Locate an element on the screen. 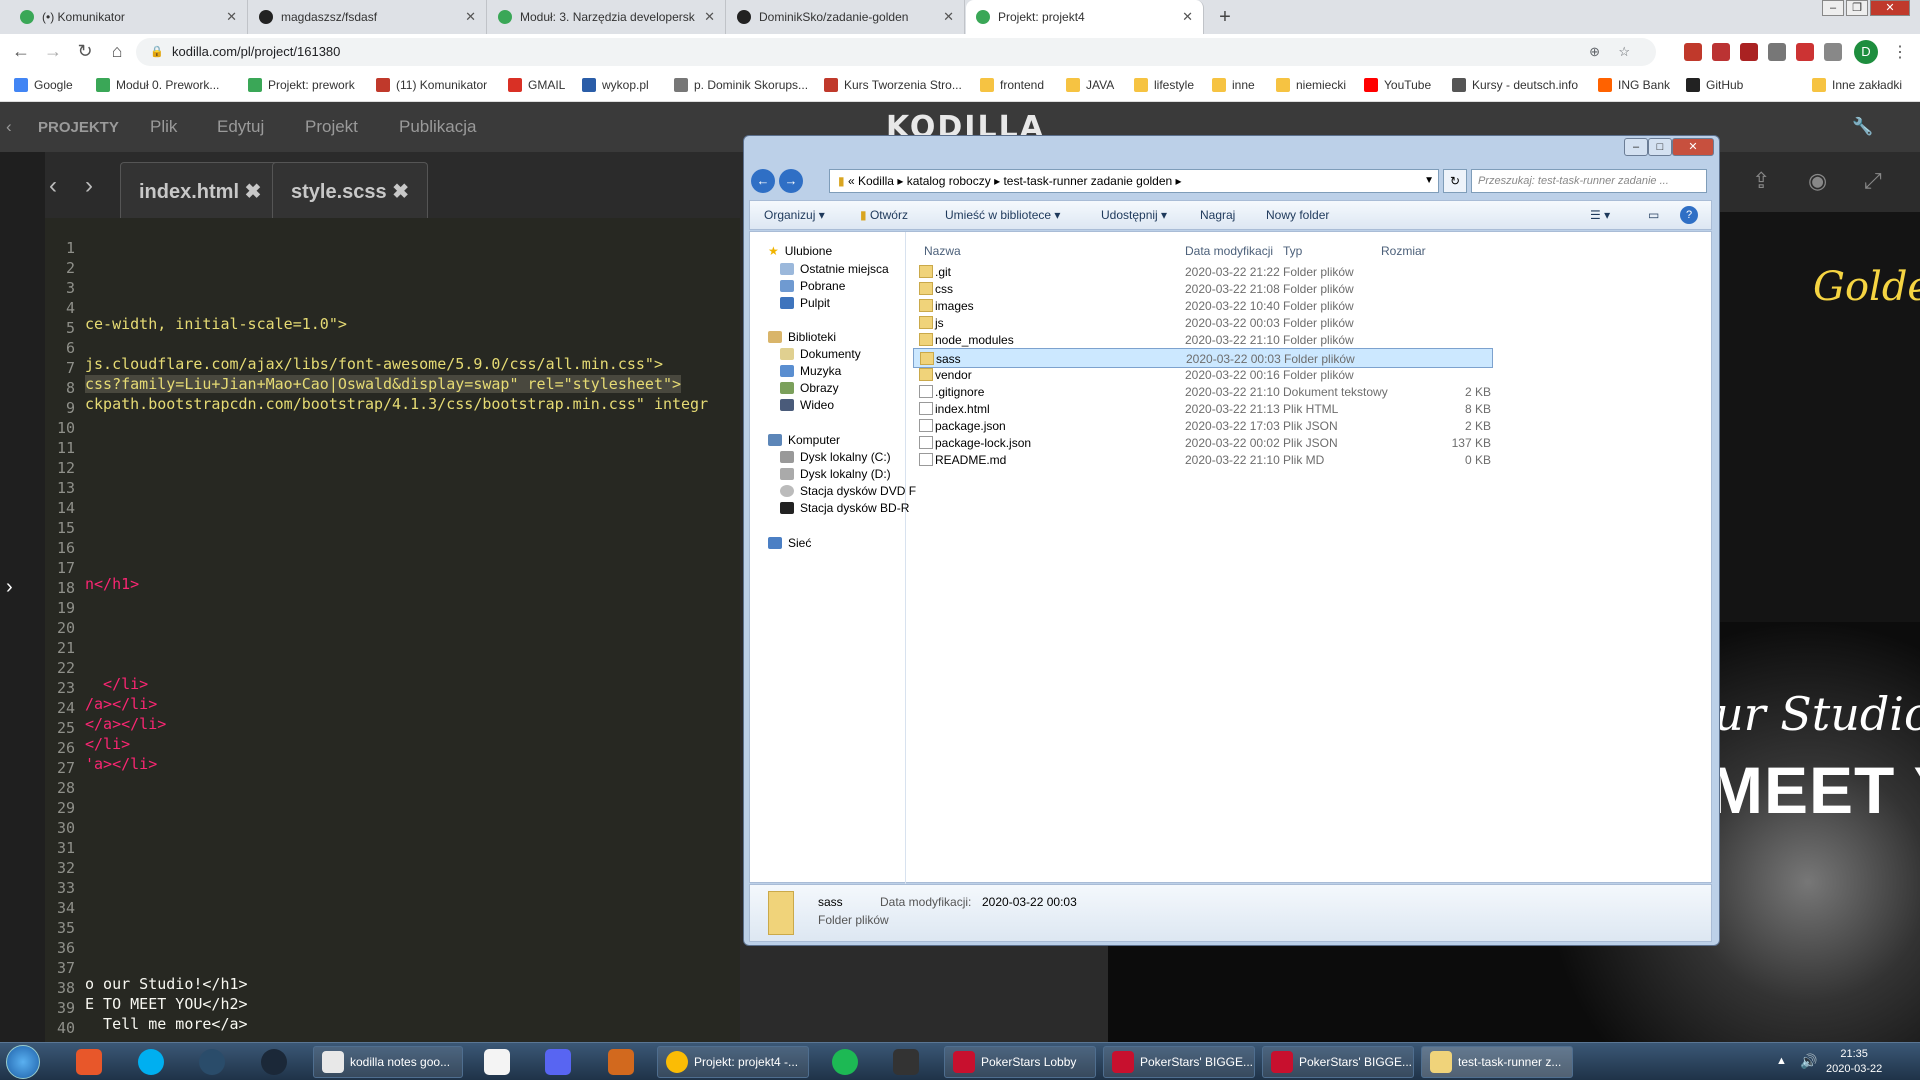 The width and height of the screenshot is (1920, 1080). zoom-icon: ⊕ is located at coordinates (1594, 52).